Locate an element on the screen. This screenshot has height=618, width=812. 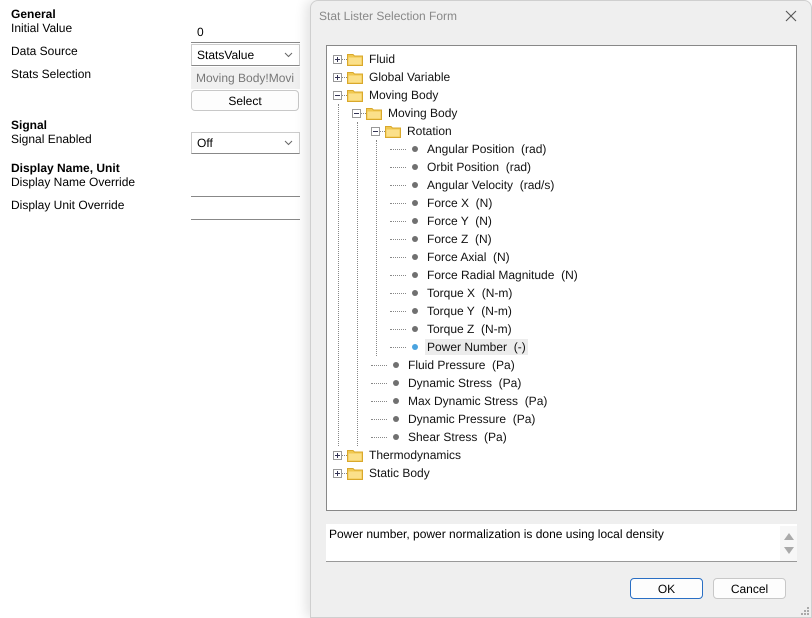
close-icon is located at coordinates (791, 16).